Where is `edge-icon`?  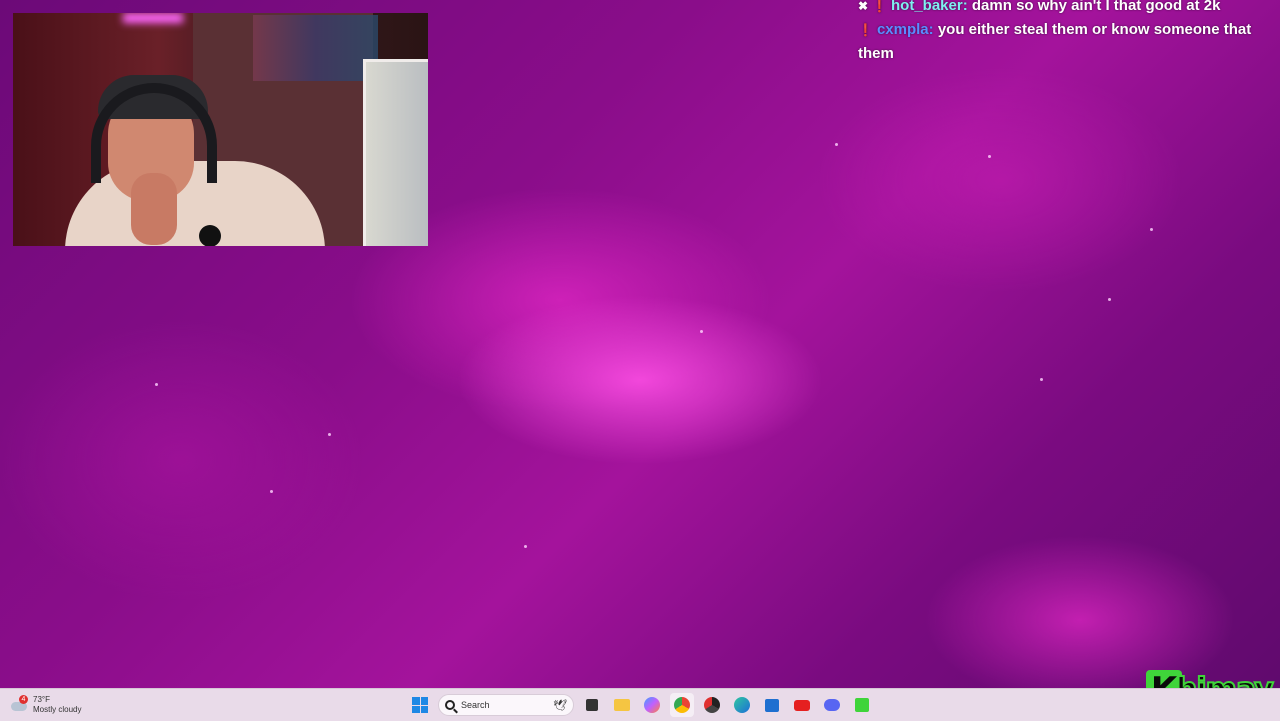
edge-icon is located at coordinates (742, 705).